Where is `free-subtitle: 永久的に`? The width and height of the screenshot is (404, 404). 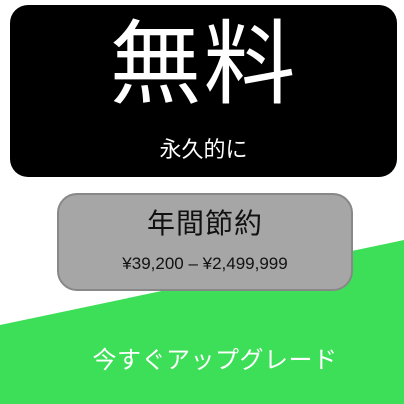
free-subtitle: 永久的に is located at coordinates (203, 150).